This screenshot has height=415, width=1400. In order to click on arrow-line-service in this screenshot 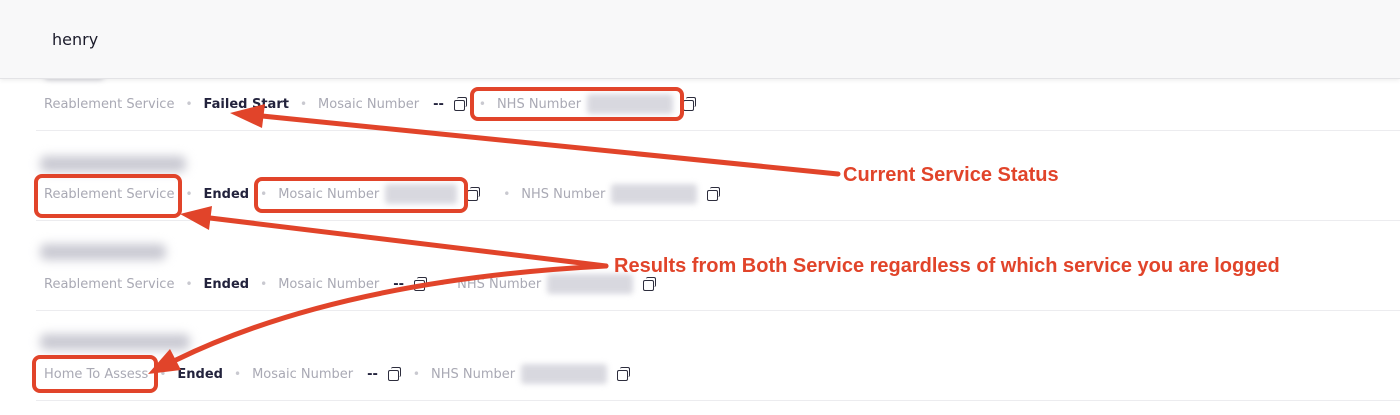, I will do `click(408, 242)`.